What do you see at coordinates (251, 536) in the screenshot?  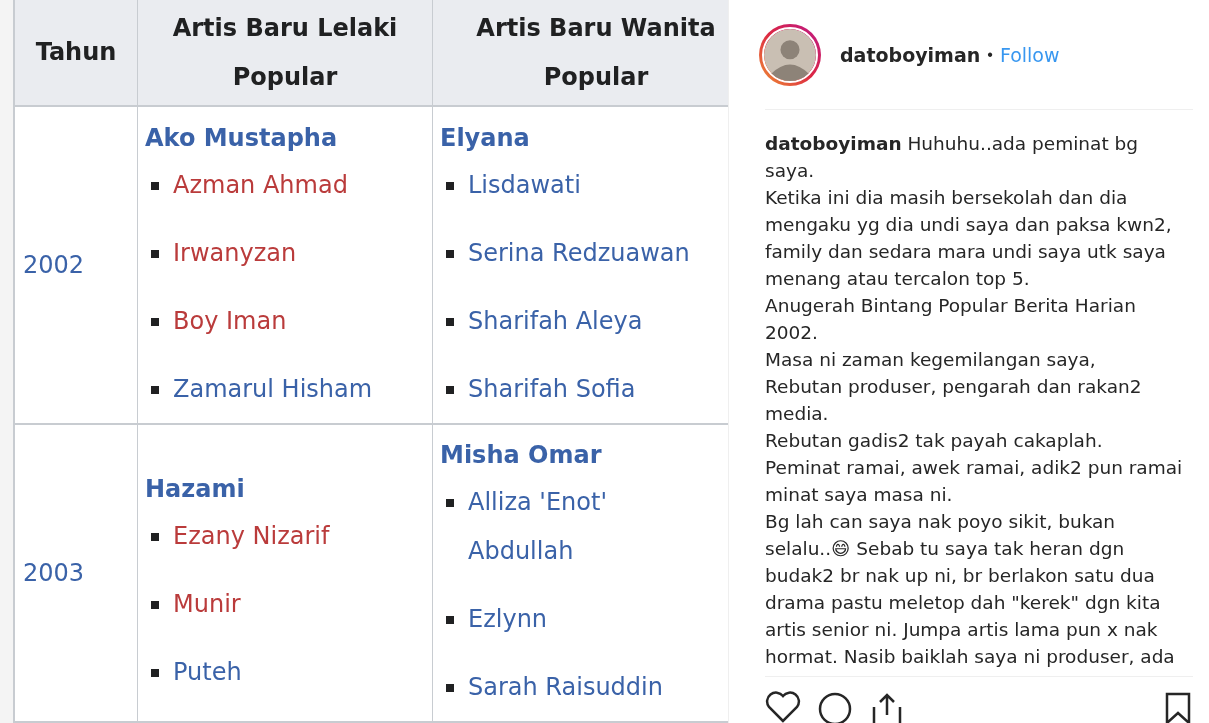 I see `nominee-link: Ezany Nizarif` at bounding box center [251, 536].